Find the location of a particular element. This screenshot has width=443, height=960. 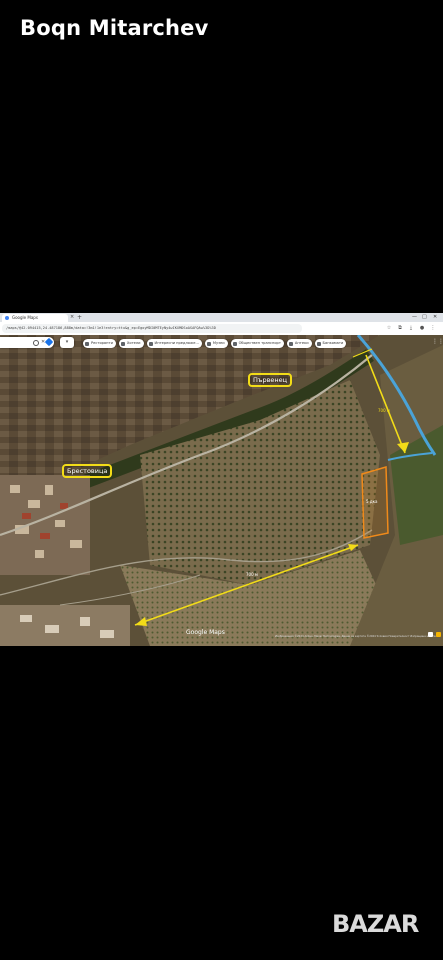

pegman-icon is located at coordinates (438, 634).